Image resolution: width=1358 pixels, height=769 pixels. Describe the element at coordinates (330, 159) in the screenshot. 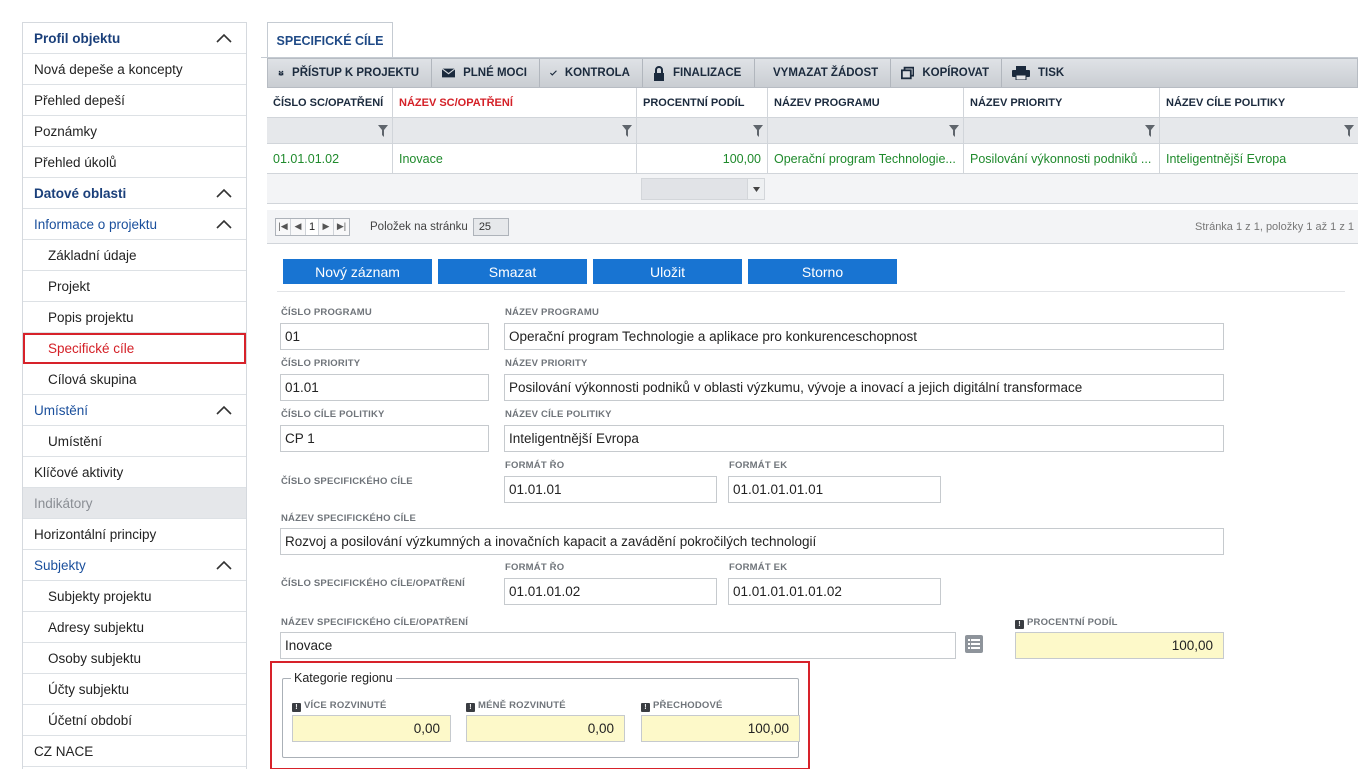

I see `cell-sc-number: 01.01.01.02` at that location.